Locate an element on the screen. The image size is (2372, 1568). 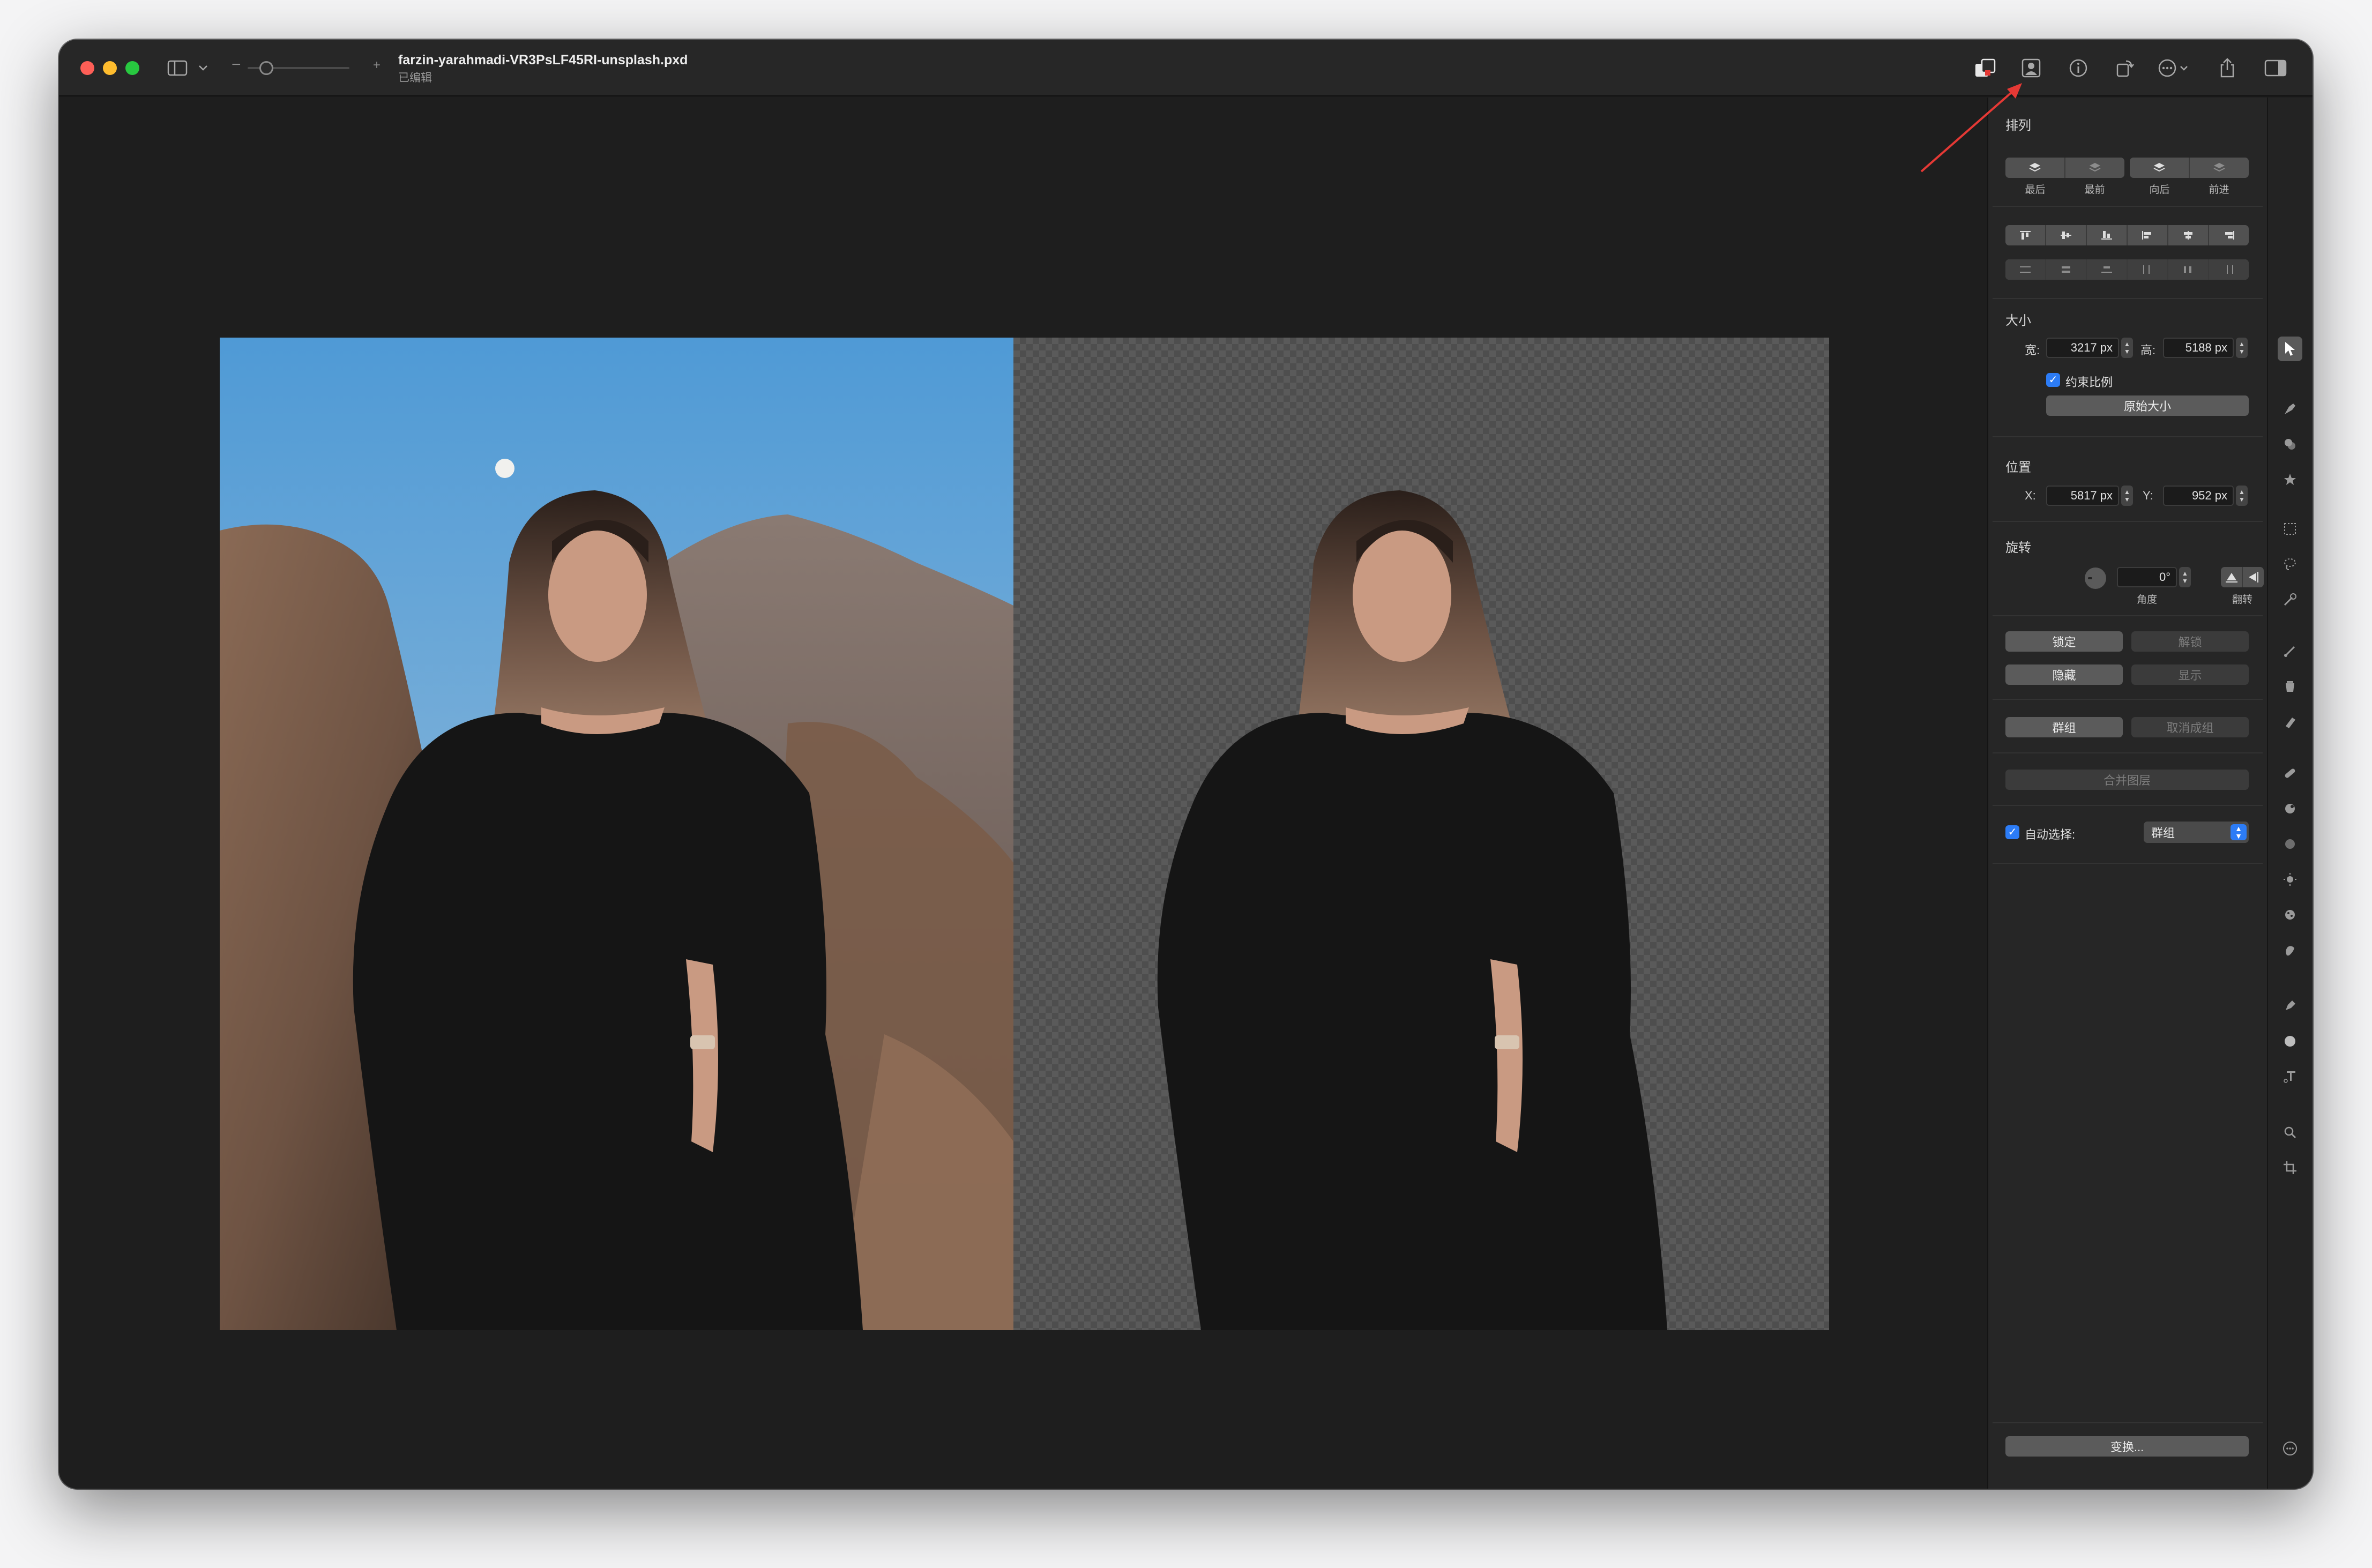
width-label: 宽: is located at coordinates (2032, 351).